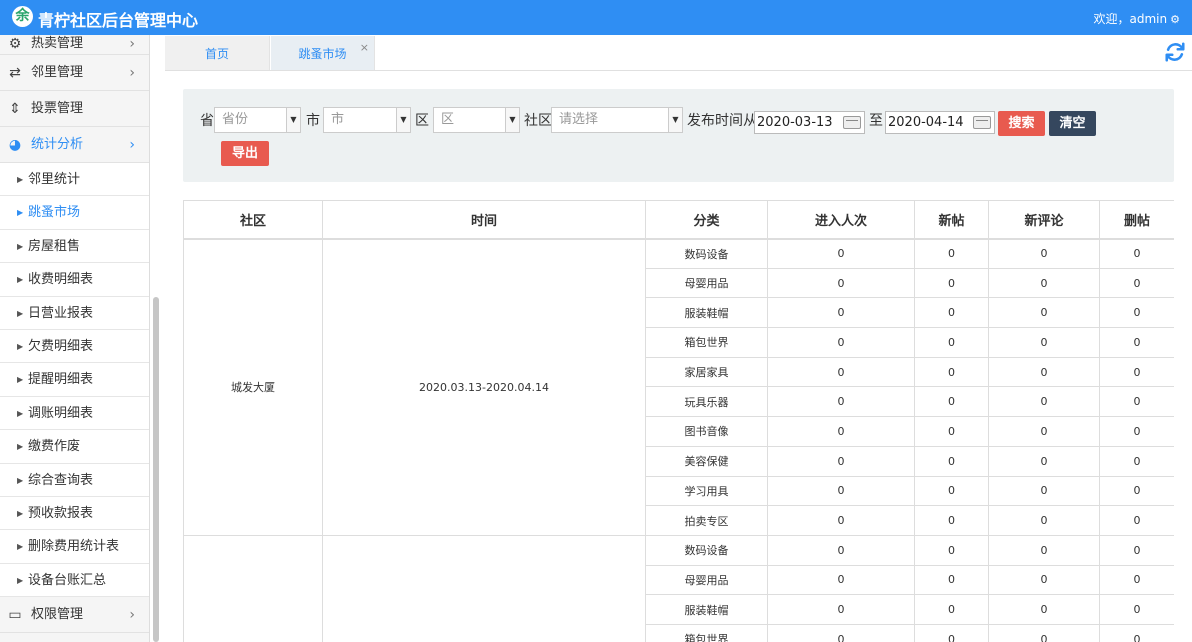 The width and height of the screenshot is (1192, 642). What do you see at coordinates (74, 280) in the screenshot?
I see `sidebar-subitem-fee-details: ▶ 收费明细表` at bounding box center [74, 280].